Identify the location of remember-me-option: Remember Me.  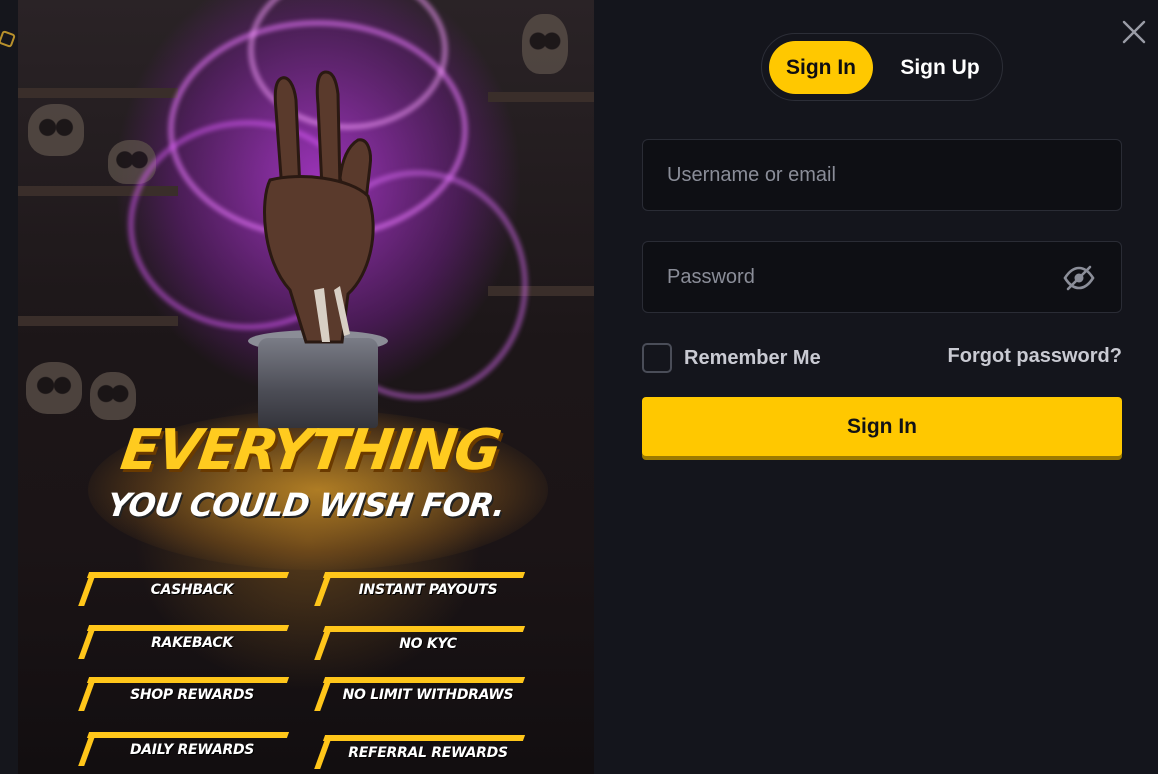
(731, 358).